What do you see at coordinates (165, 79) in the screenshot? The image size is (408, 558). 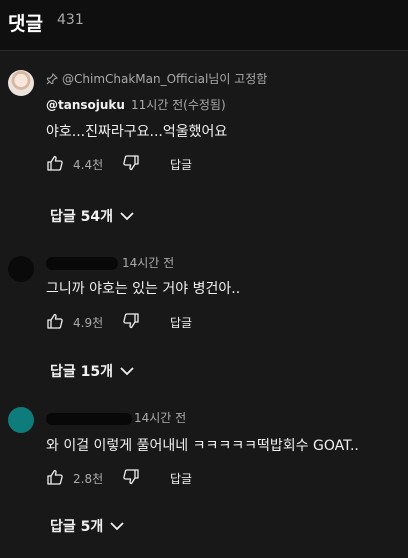 I see `pinned-text: @ChimChakMan_Official님이 고정함` at bounding box center [165, 79].